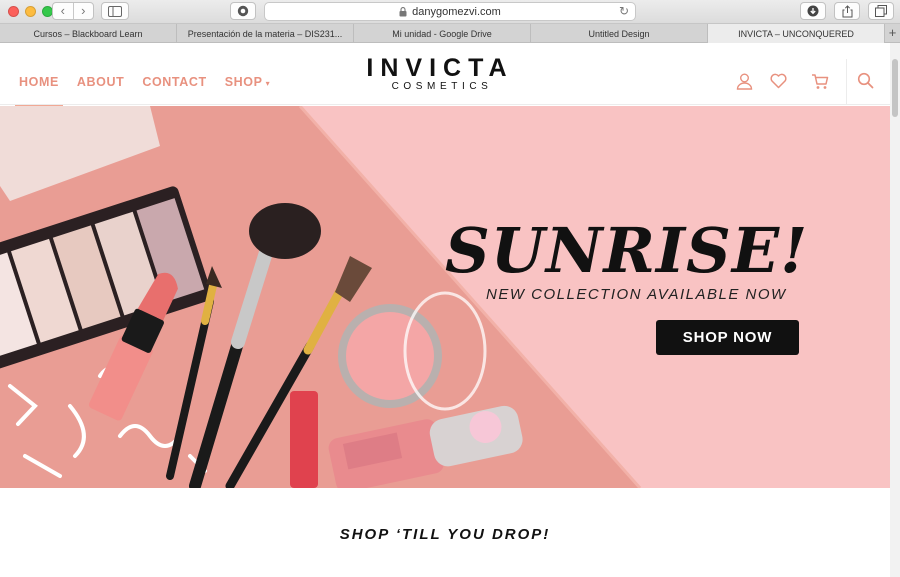  What do you see at coordinates (619, 33) in the screenshot?
I see `tab-untitled-design: Untitled Design` at bounding box center [619, 33].